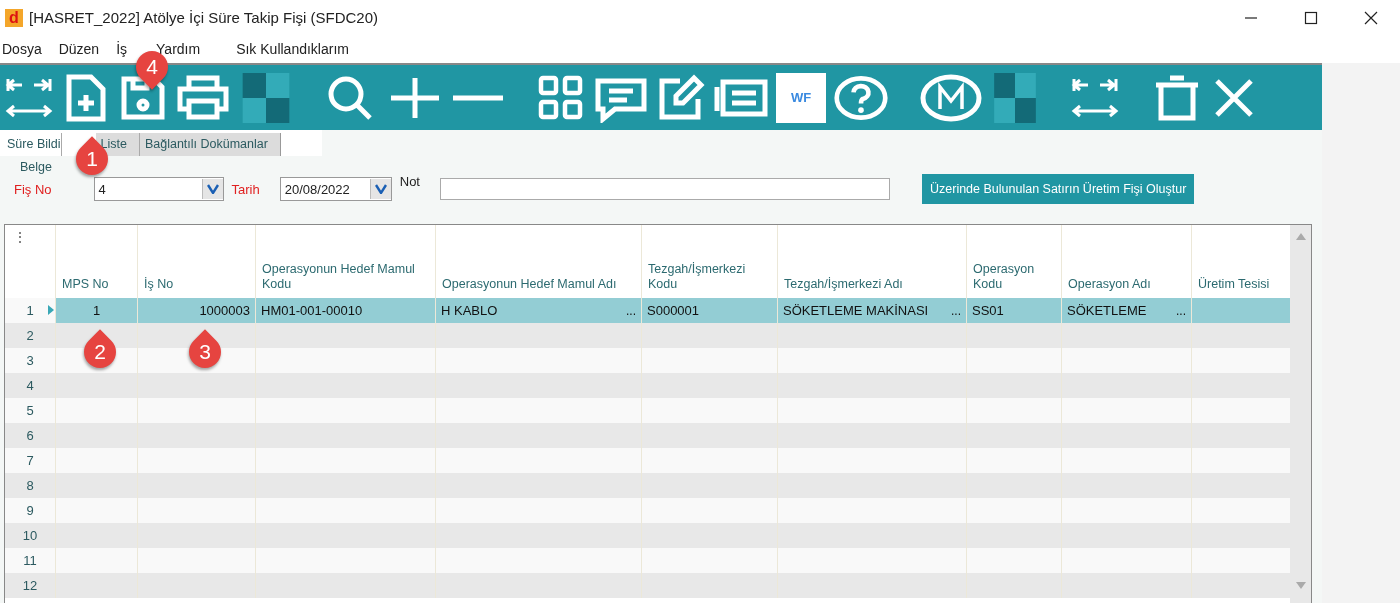 The width and height of the screenshot is (1400, 603). I want to click on create-production-slip-button: Üzerinde Bulunulan Satırın Üretim Fişi Oluştur, so click(1058, 189).